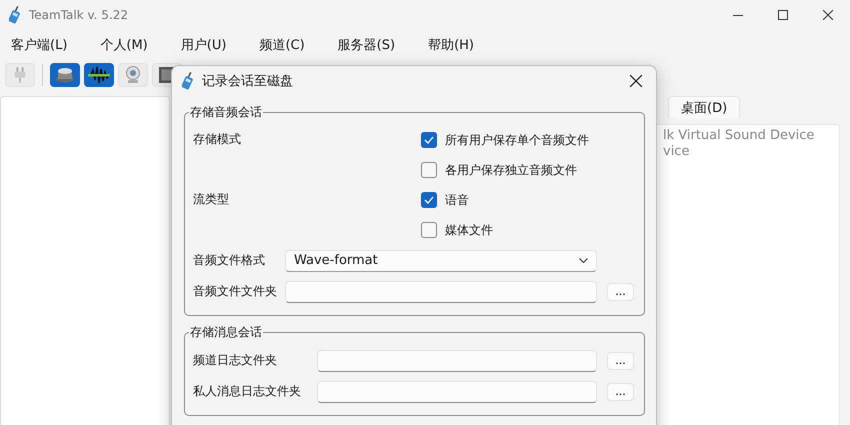 The height and width of the screenshot is (425, 850). I want to click on field-label: 频道日志文件夹, so click(235, 360).